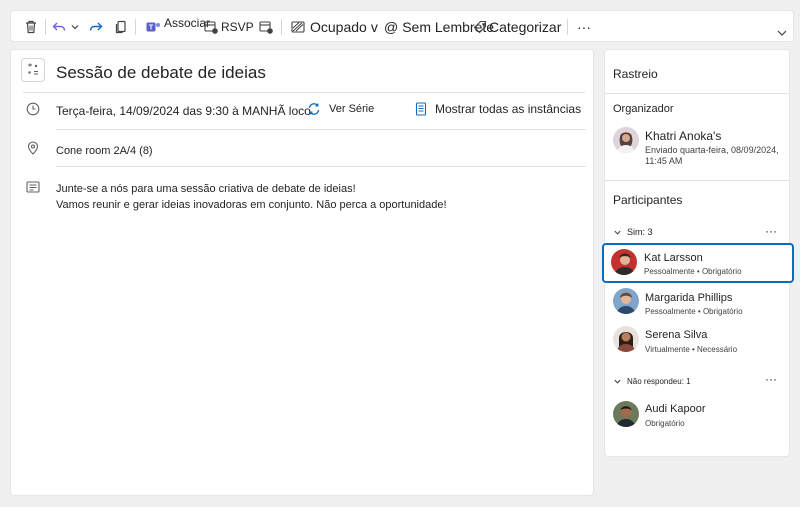  Describe the element at coordinates (338, 27) in the screenshot. I see `busy-label: Ocupado` at that location.